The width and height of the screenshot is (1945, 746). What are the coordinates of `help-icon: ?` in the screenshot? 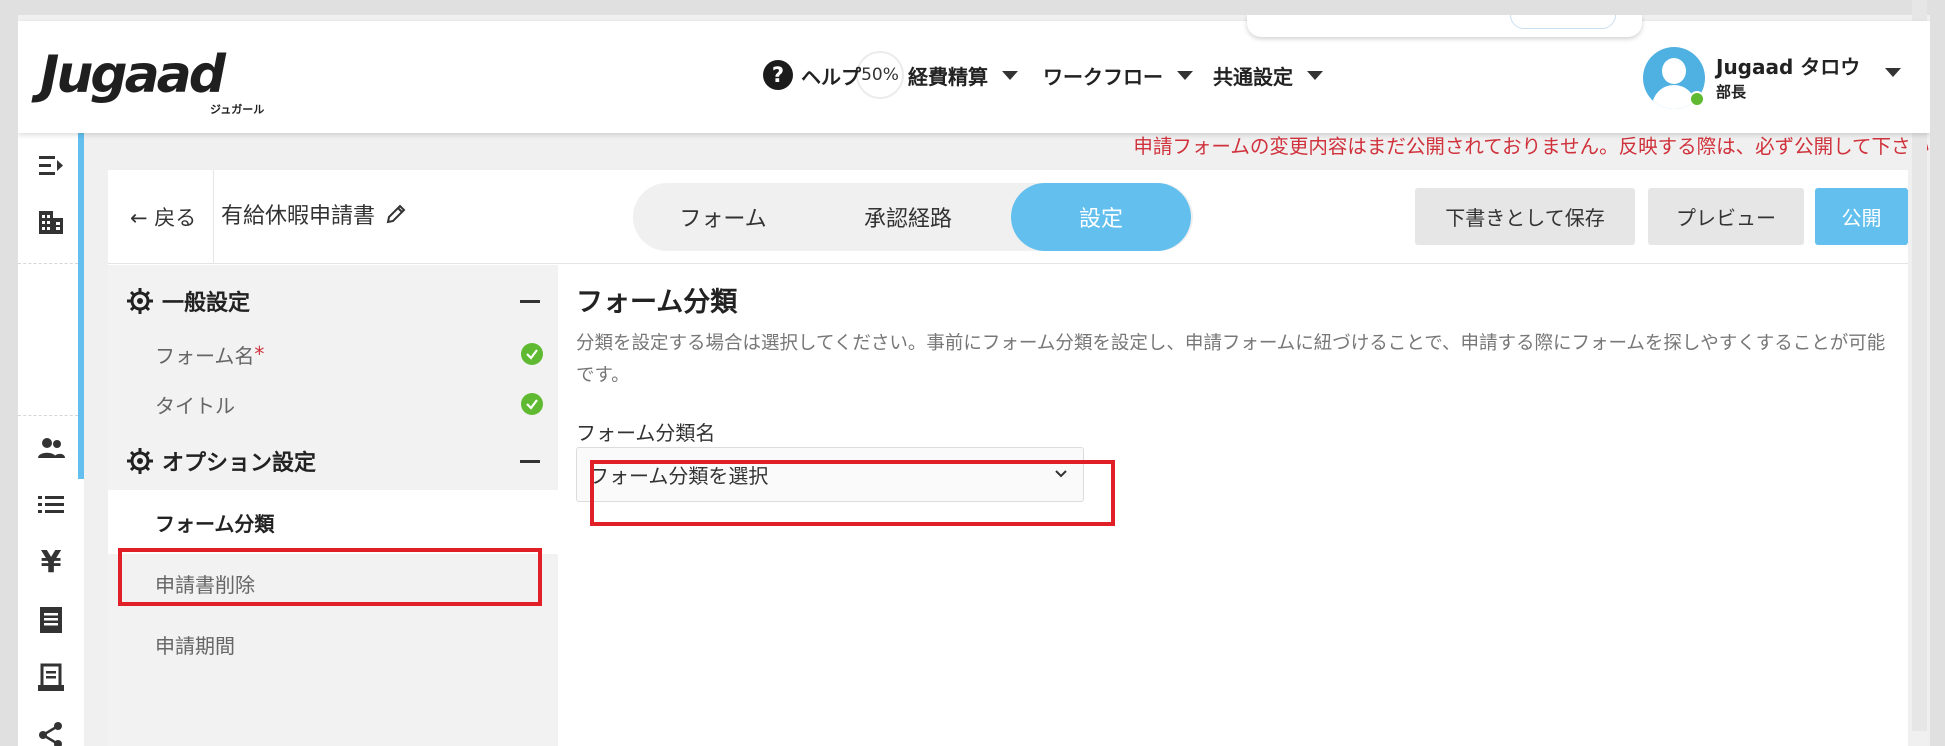 It's located at (778, 75).